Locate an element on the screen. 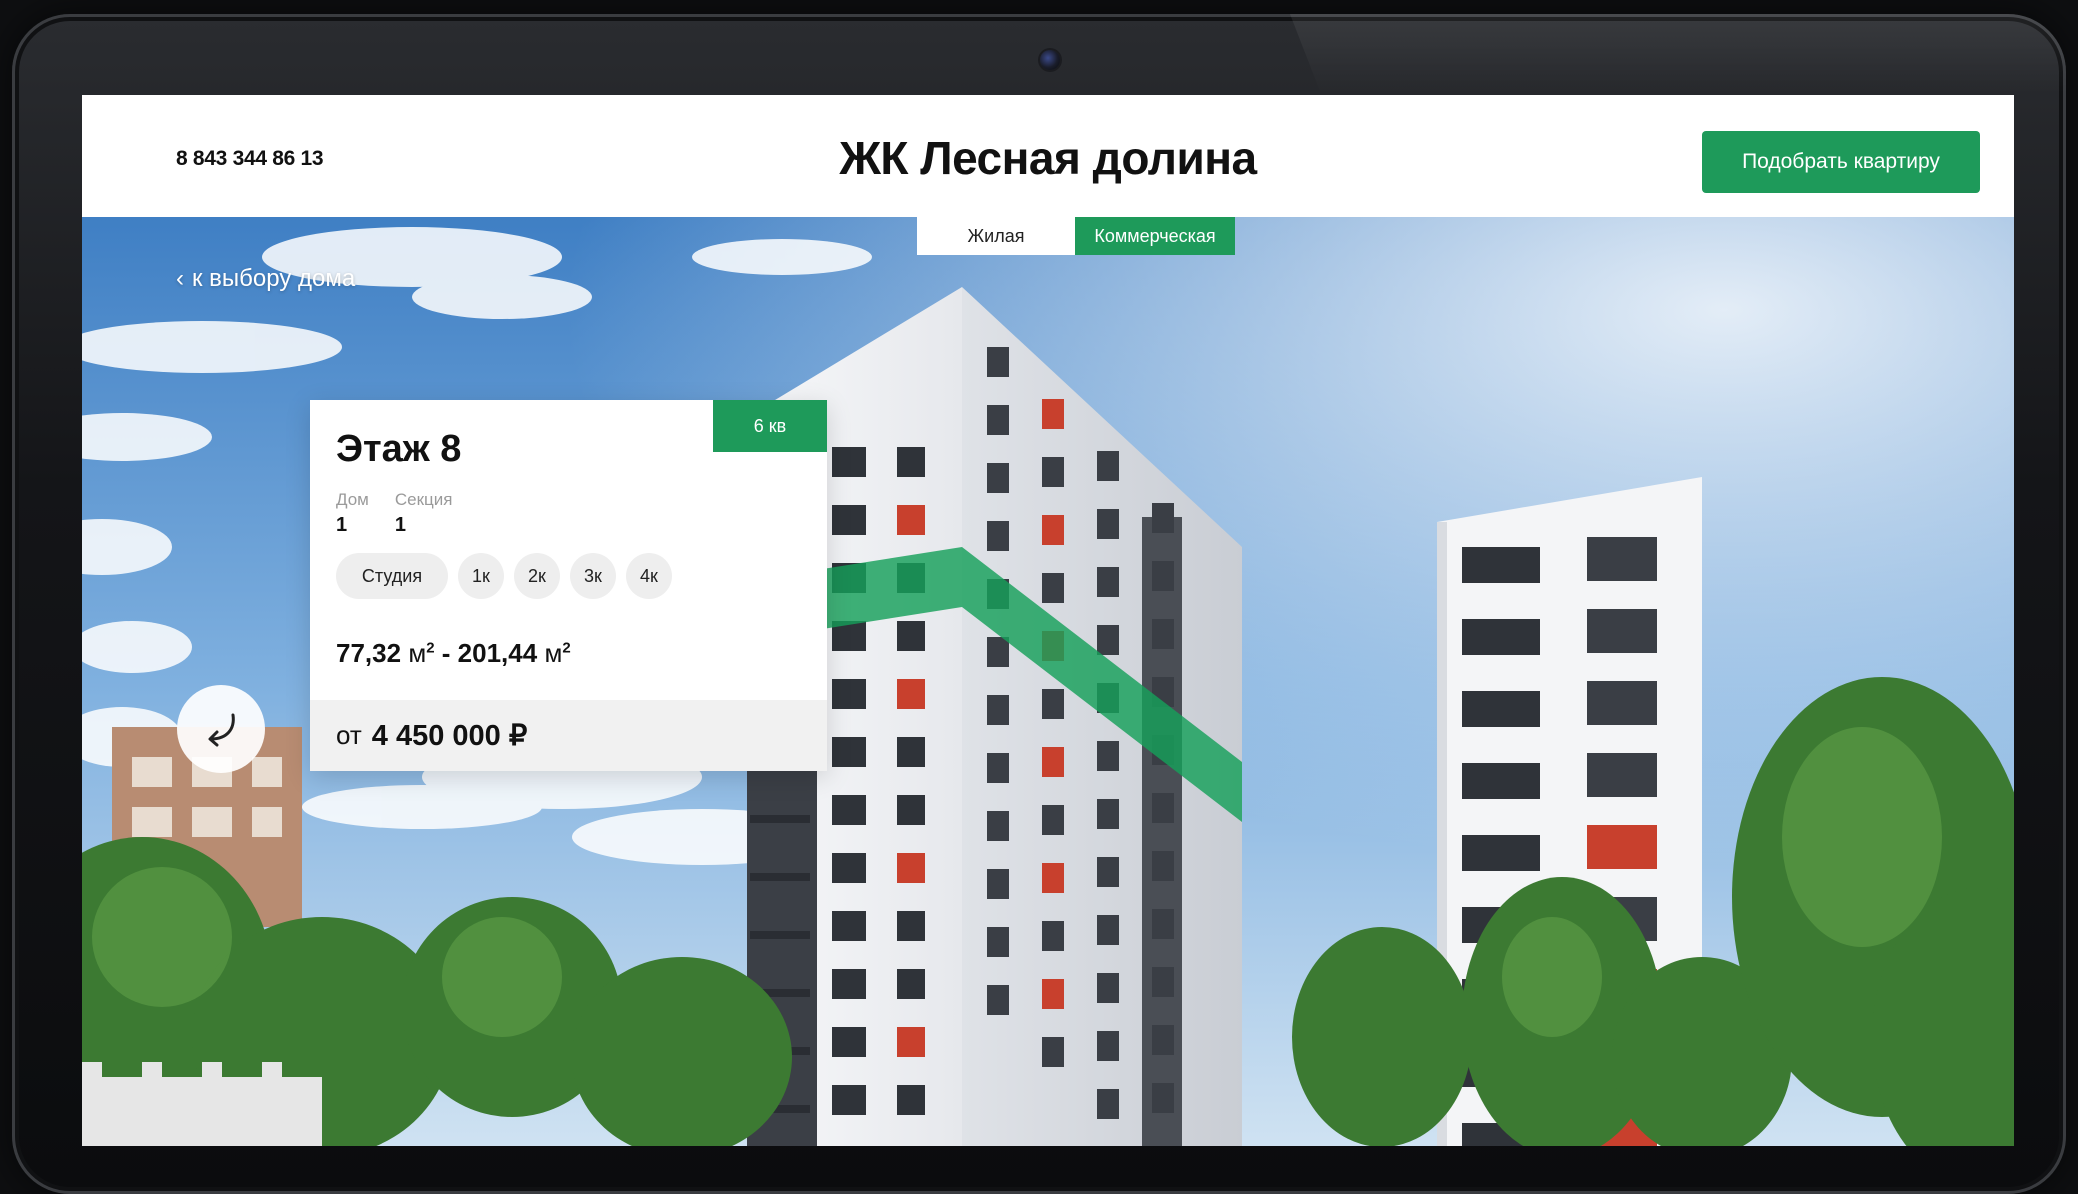 Image resolution: width=2078 pixels, height=1194 pixels. bezel-glare is located at coordinates (1678, 54).